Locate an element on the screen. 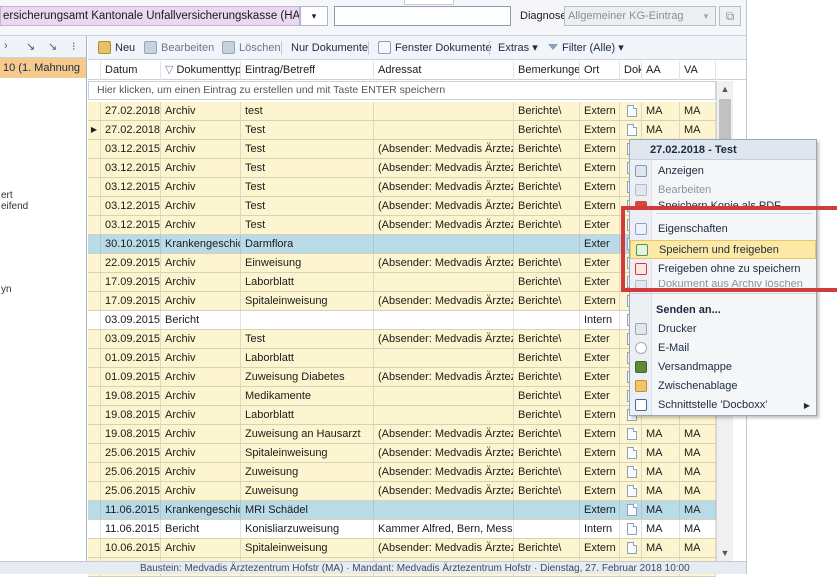 This screenshot has width=837, height=577. scroll-thumb is located at coordinates (725, 120).